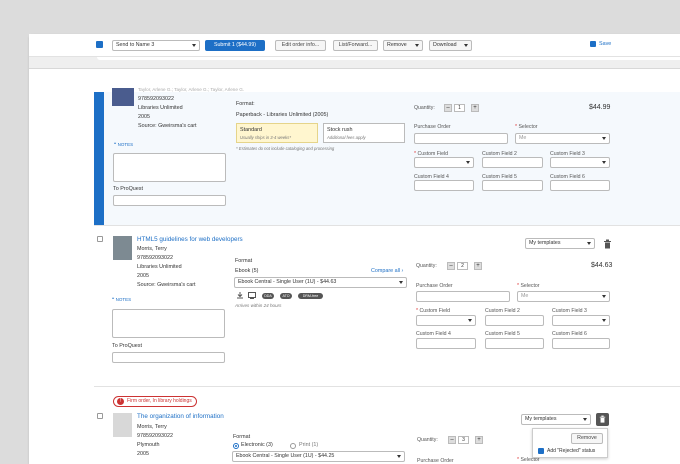 This screenshot has width=680, height=464. Describe the element at coordinates (523, 138) in the screenshot. I see `selector-value: Me` at that location.